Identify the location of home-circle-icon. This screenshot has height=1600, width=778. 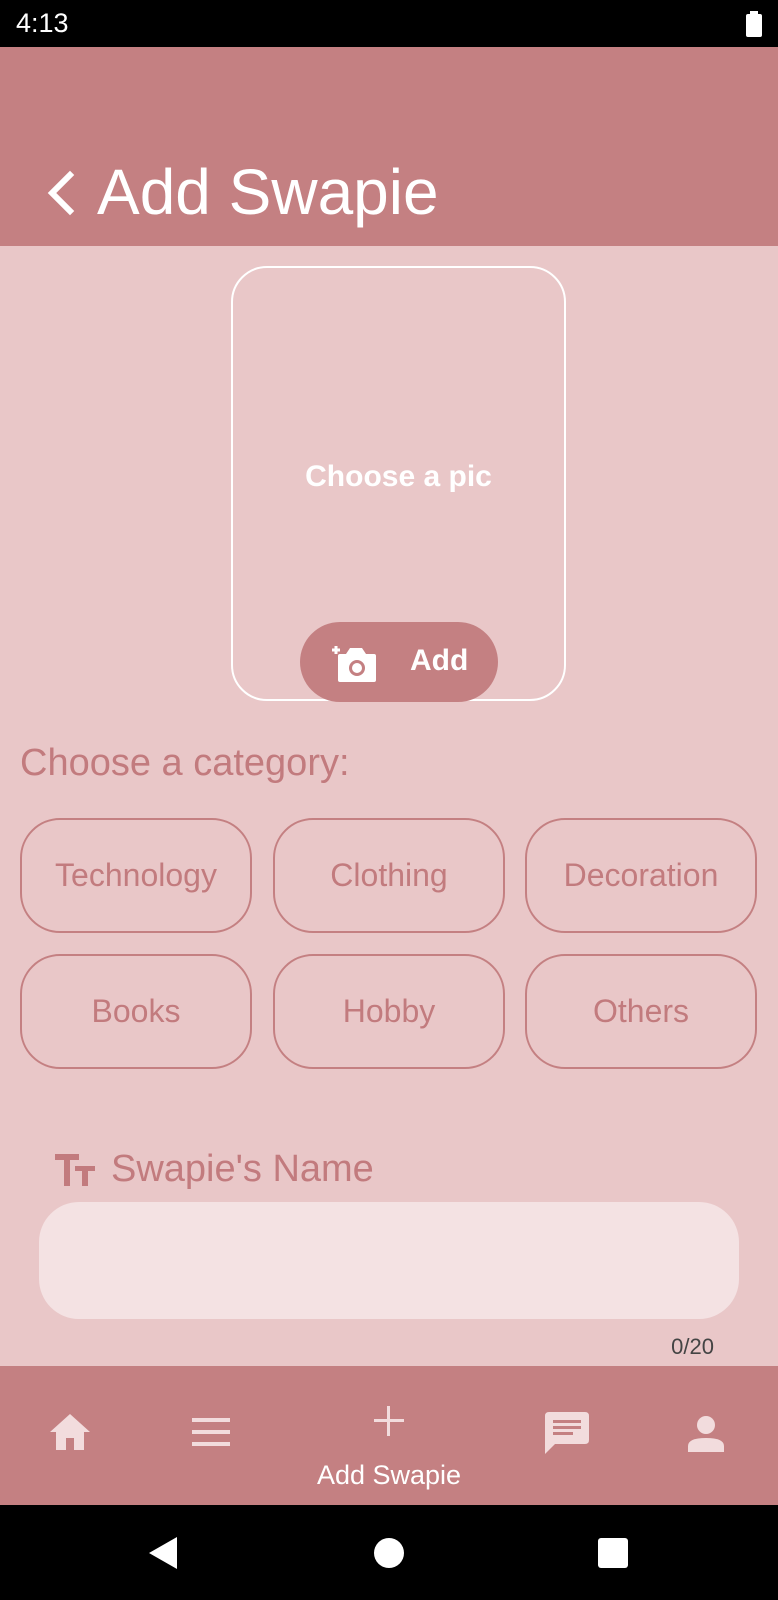
(389, 1553).